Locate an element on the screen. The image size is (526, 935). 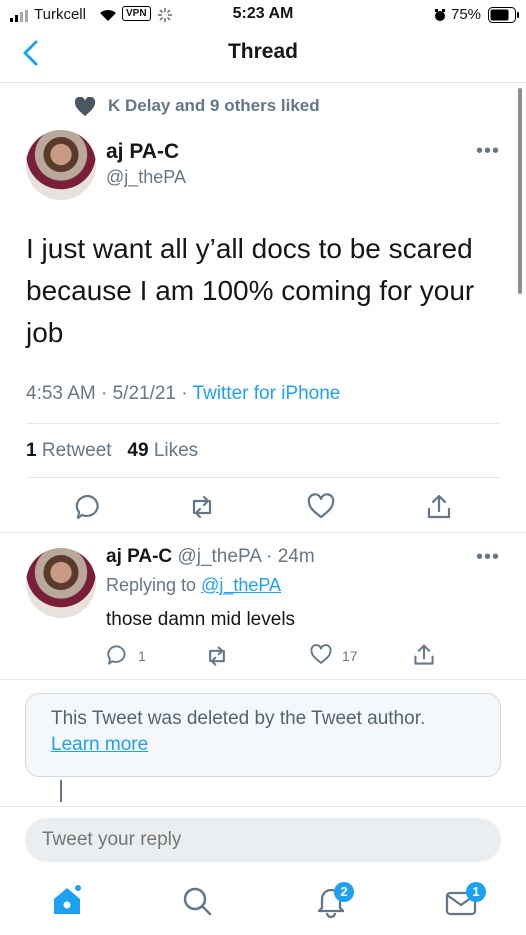
replying-to: Replying to @j_thePA is located at coordinates (193, 585).